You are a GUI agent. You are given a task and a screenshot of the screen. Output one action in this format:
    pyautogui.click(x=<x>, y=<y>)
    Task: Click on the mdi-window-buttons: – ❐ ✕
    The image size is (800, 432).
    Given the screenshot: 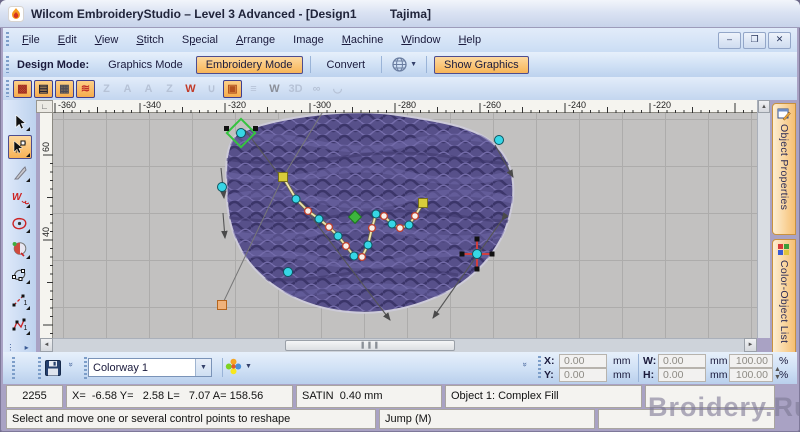 What is the action you would take?
    pyautogui.click(x=754, y=40)
    